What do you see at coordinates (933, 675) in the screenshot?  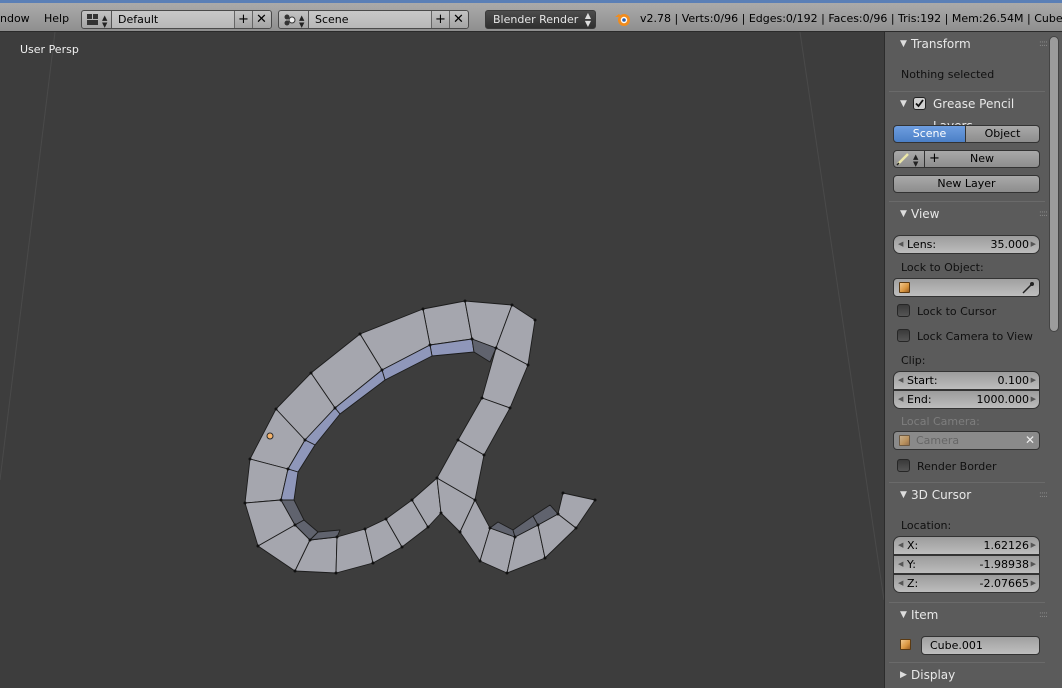 I see `display-title: Display` at bounding box center [933, 675].